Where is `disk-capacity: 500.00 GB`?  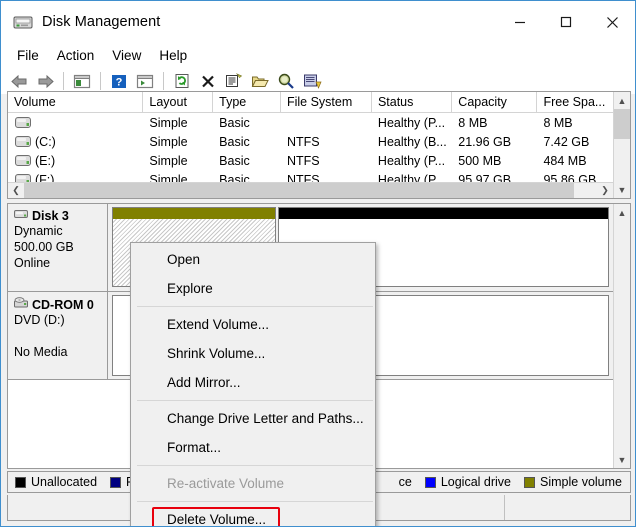
disk-capacity: 500.00 GB is located at coordinates (44, 247).